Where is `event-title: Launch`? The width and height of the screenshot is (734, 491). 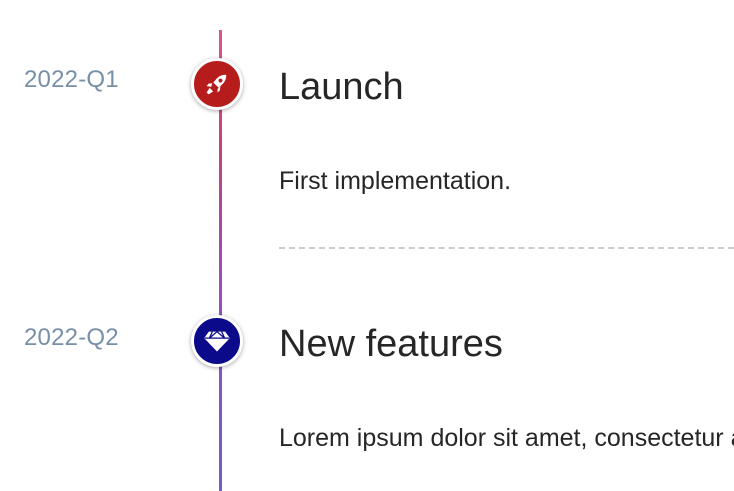
event-title: Launch is located at coordinates (341, 87).